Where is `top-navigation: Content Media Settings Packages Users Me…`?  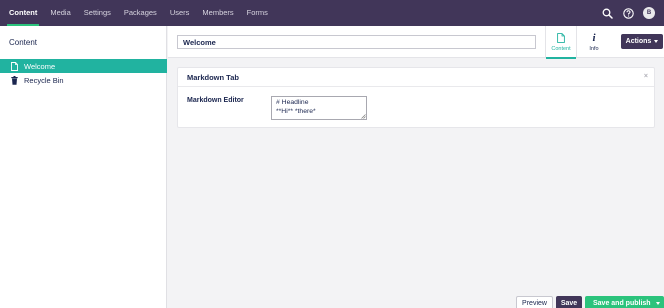
top-navigation: Content Media Settings Packages Users Me… is located at coordinates (332, 13).